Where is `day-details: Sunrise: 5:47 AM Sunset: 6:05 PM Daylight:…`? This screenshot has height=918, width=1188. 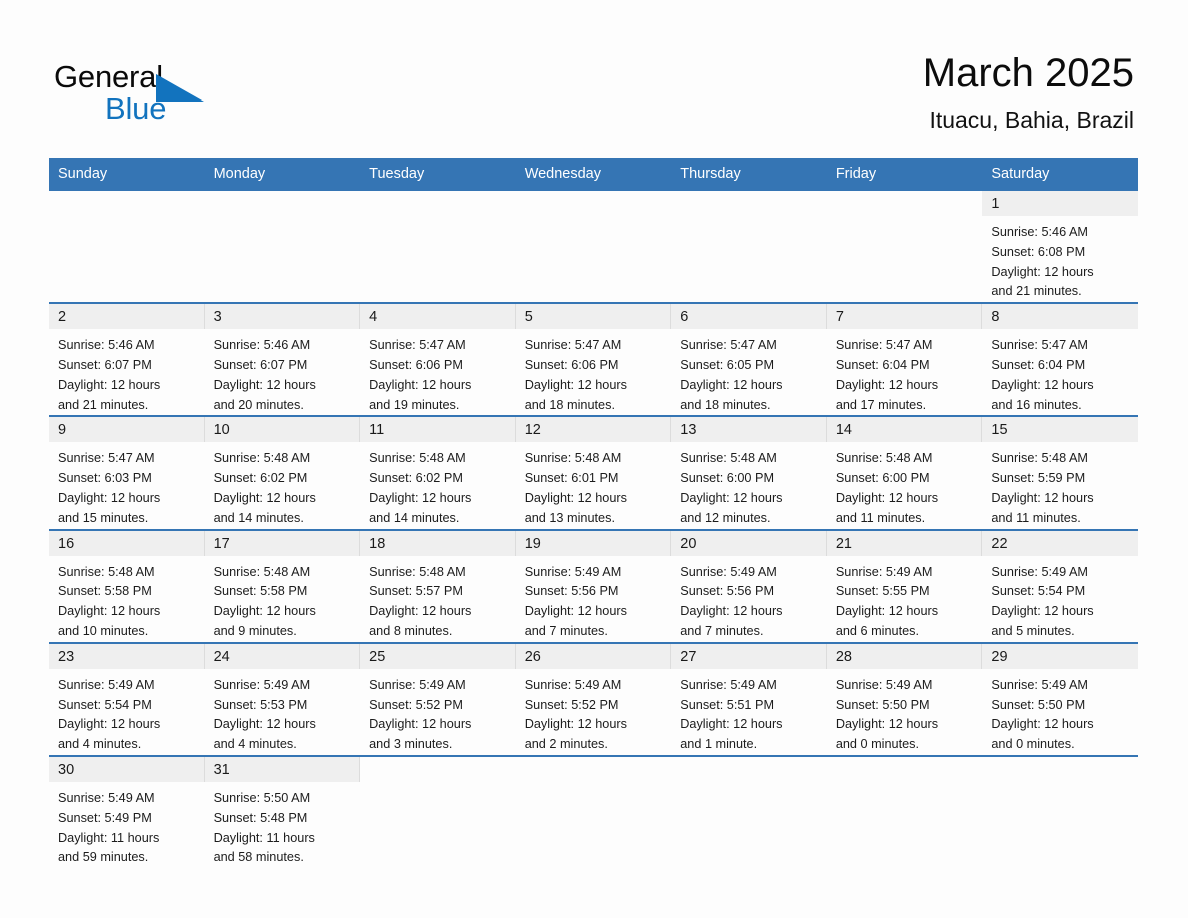 day-details: Sunrise: 5:47 AM Sunset: 6:05 PM Daylight:… is located at coordinates (749, 372).